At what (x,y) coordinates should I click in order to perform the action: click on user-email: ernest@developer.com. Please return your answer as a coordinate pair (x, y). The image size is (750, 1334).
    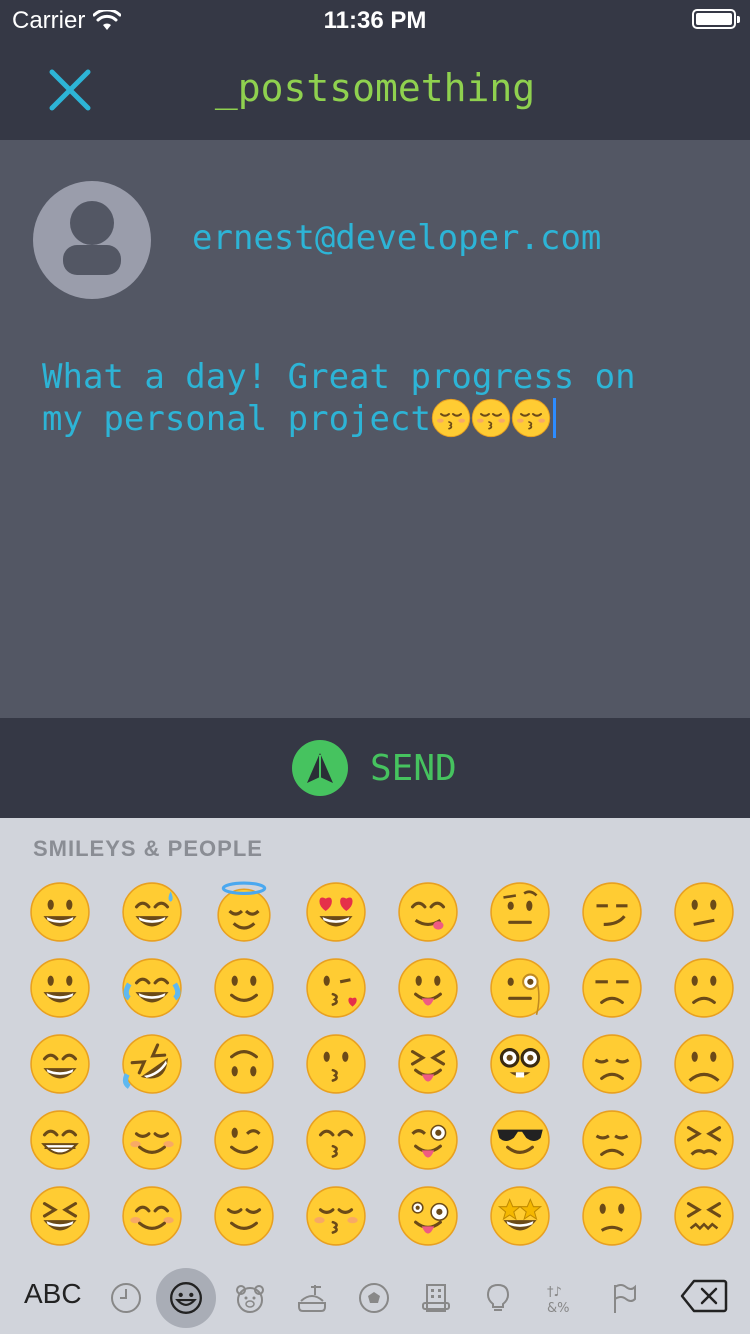
    Looking at the image, I should click on (397, 238).